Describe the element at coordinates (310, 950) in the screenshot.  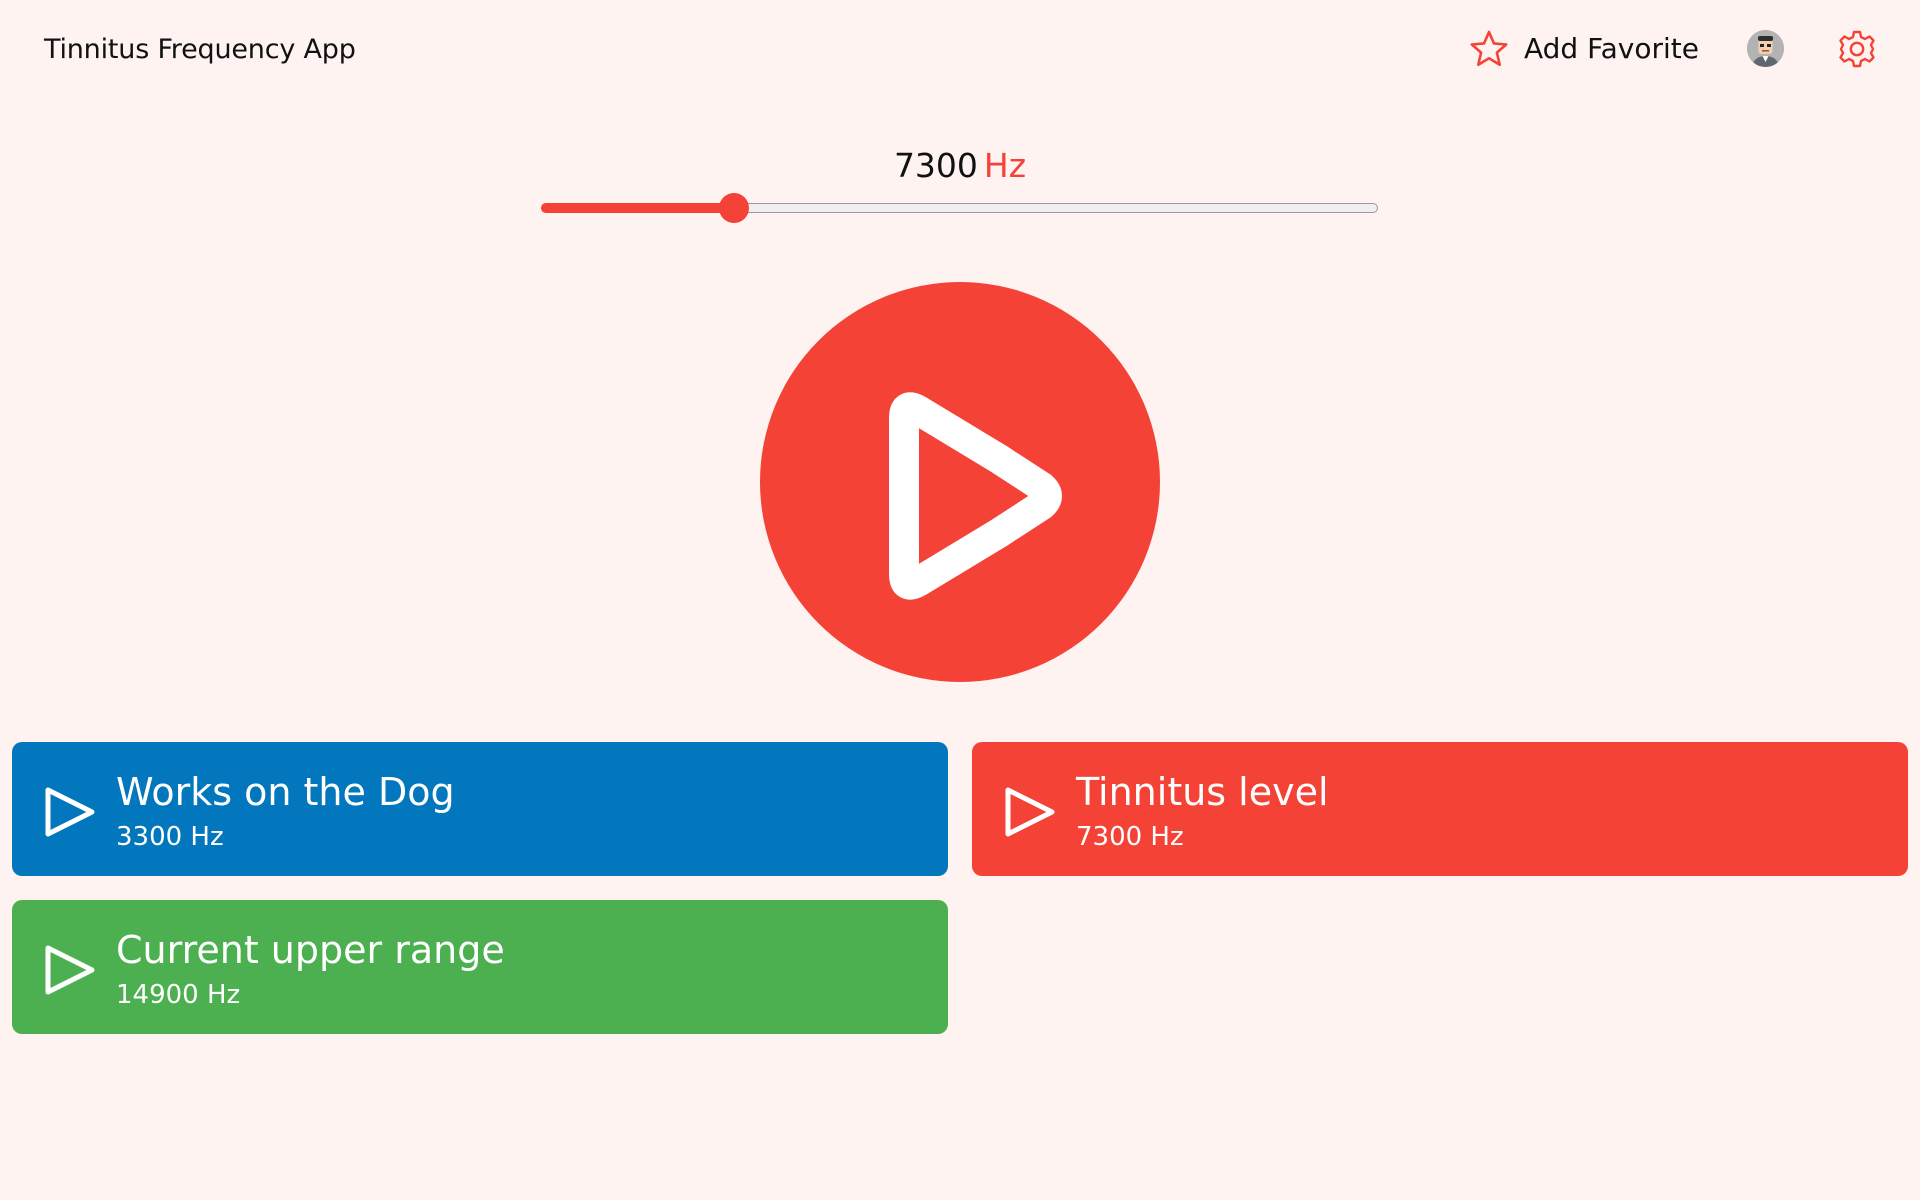
I see `preset-name: Current upper range` at that location.